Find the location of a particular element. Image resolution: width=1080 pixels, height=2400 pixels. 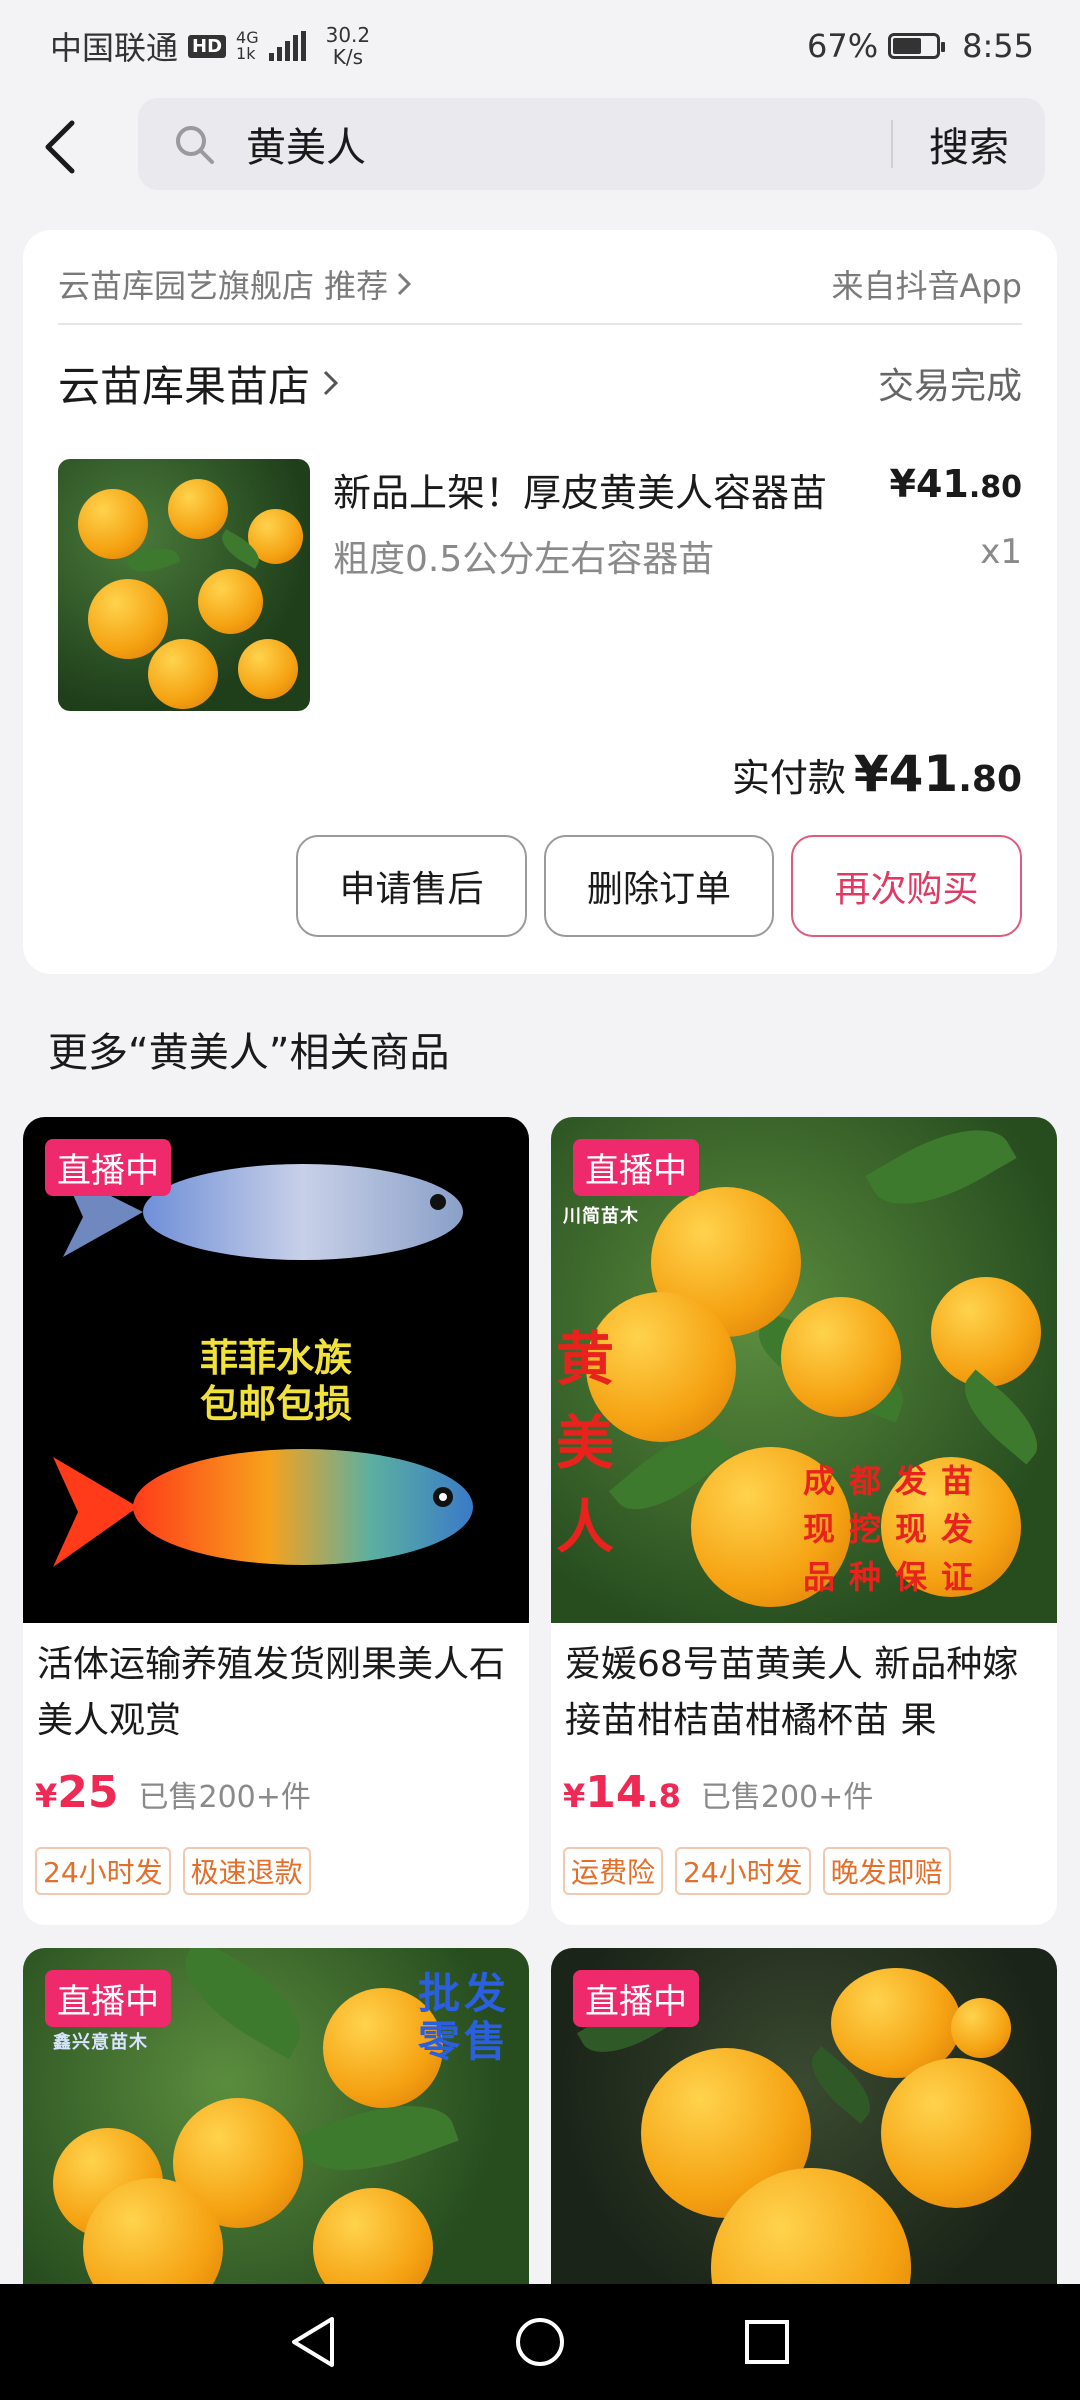

price-row: ¥14.8 已售200+件 is located at coordinates (718, 1792).